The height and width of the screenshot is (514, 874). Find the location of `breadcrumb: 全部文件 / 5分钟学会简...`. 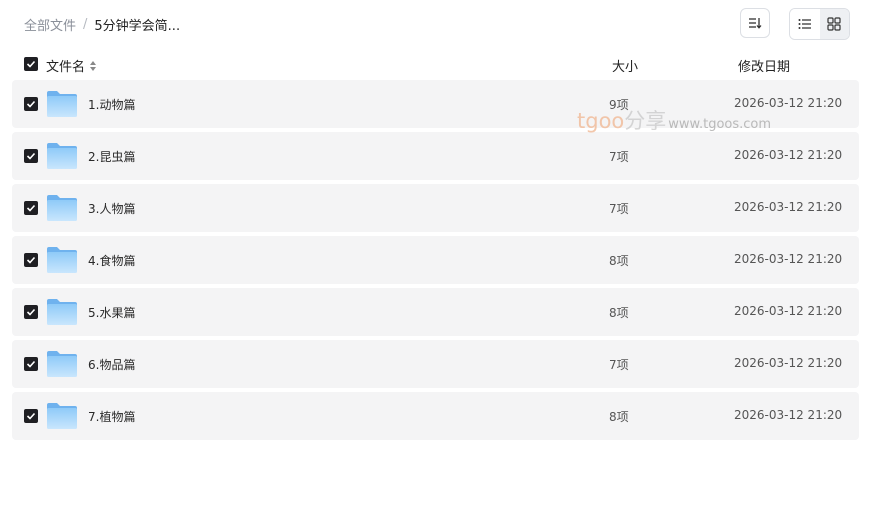

breadcrumb: 全部文件 / 5分钟学会简... is located at coordinates (102, 24).